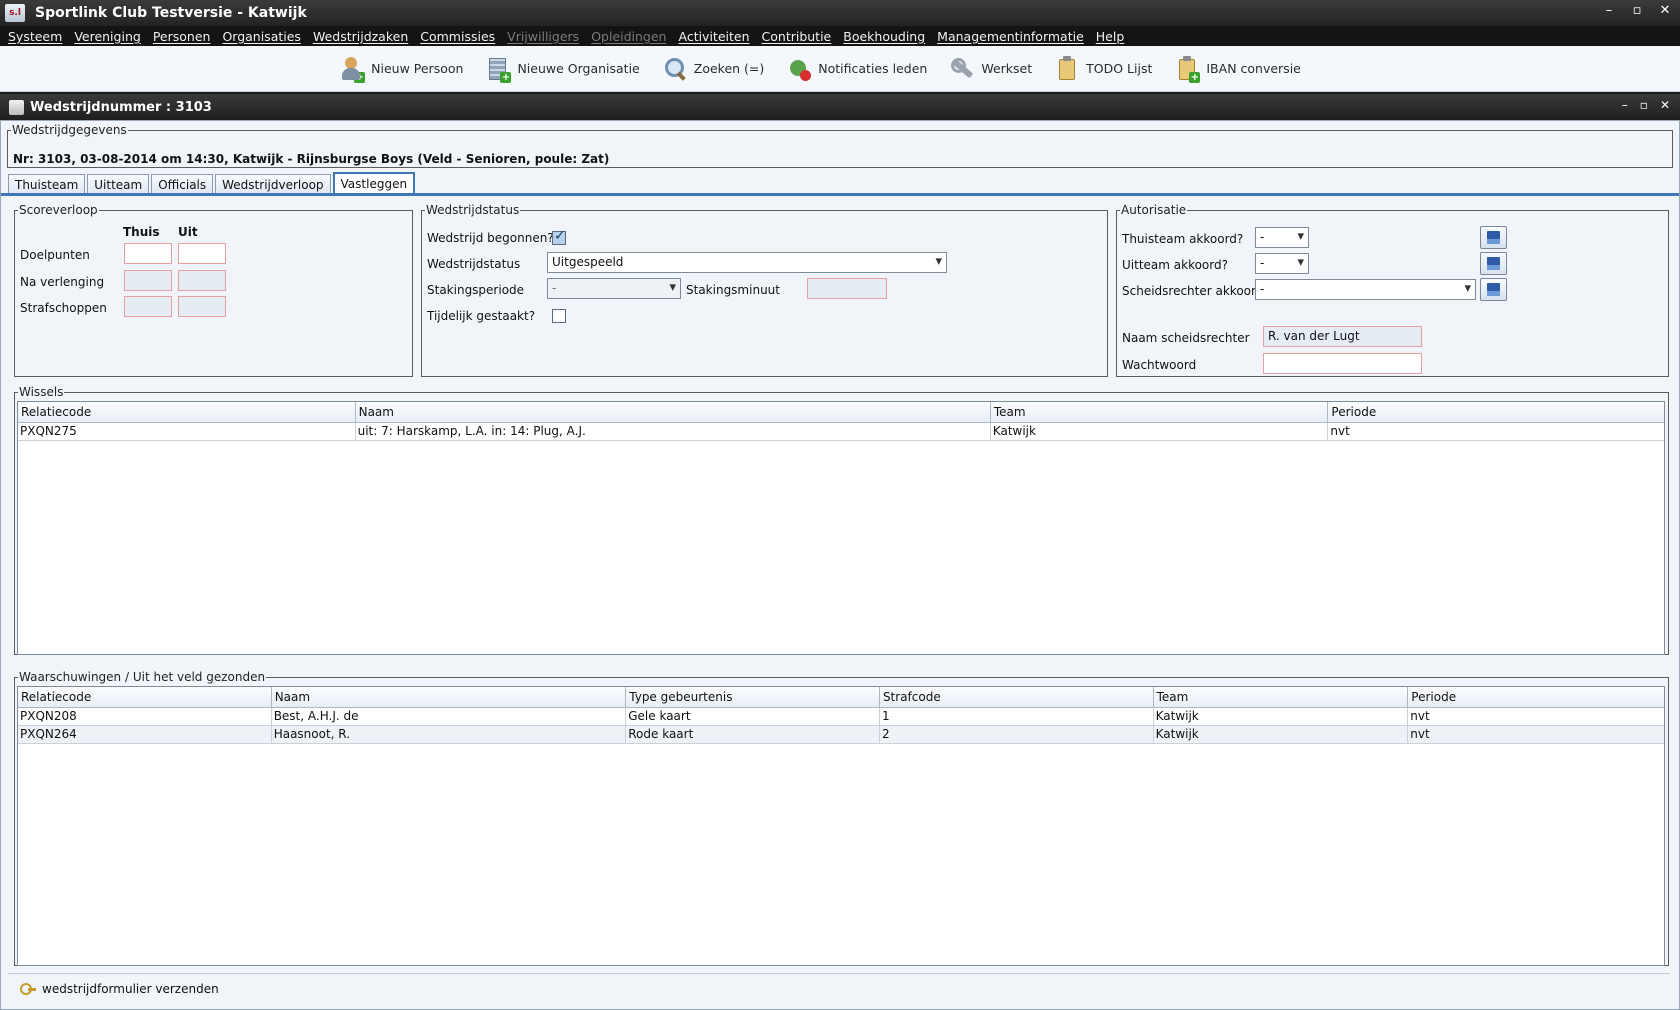 The height and width of the screenshot is (1010, 1680). What do you see at coordinates (1665, 10) in the screenshot?
I see `close-icon: ✕` at bounding box center [1665, 10].